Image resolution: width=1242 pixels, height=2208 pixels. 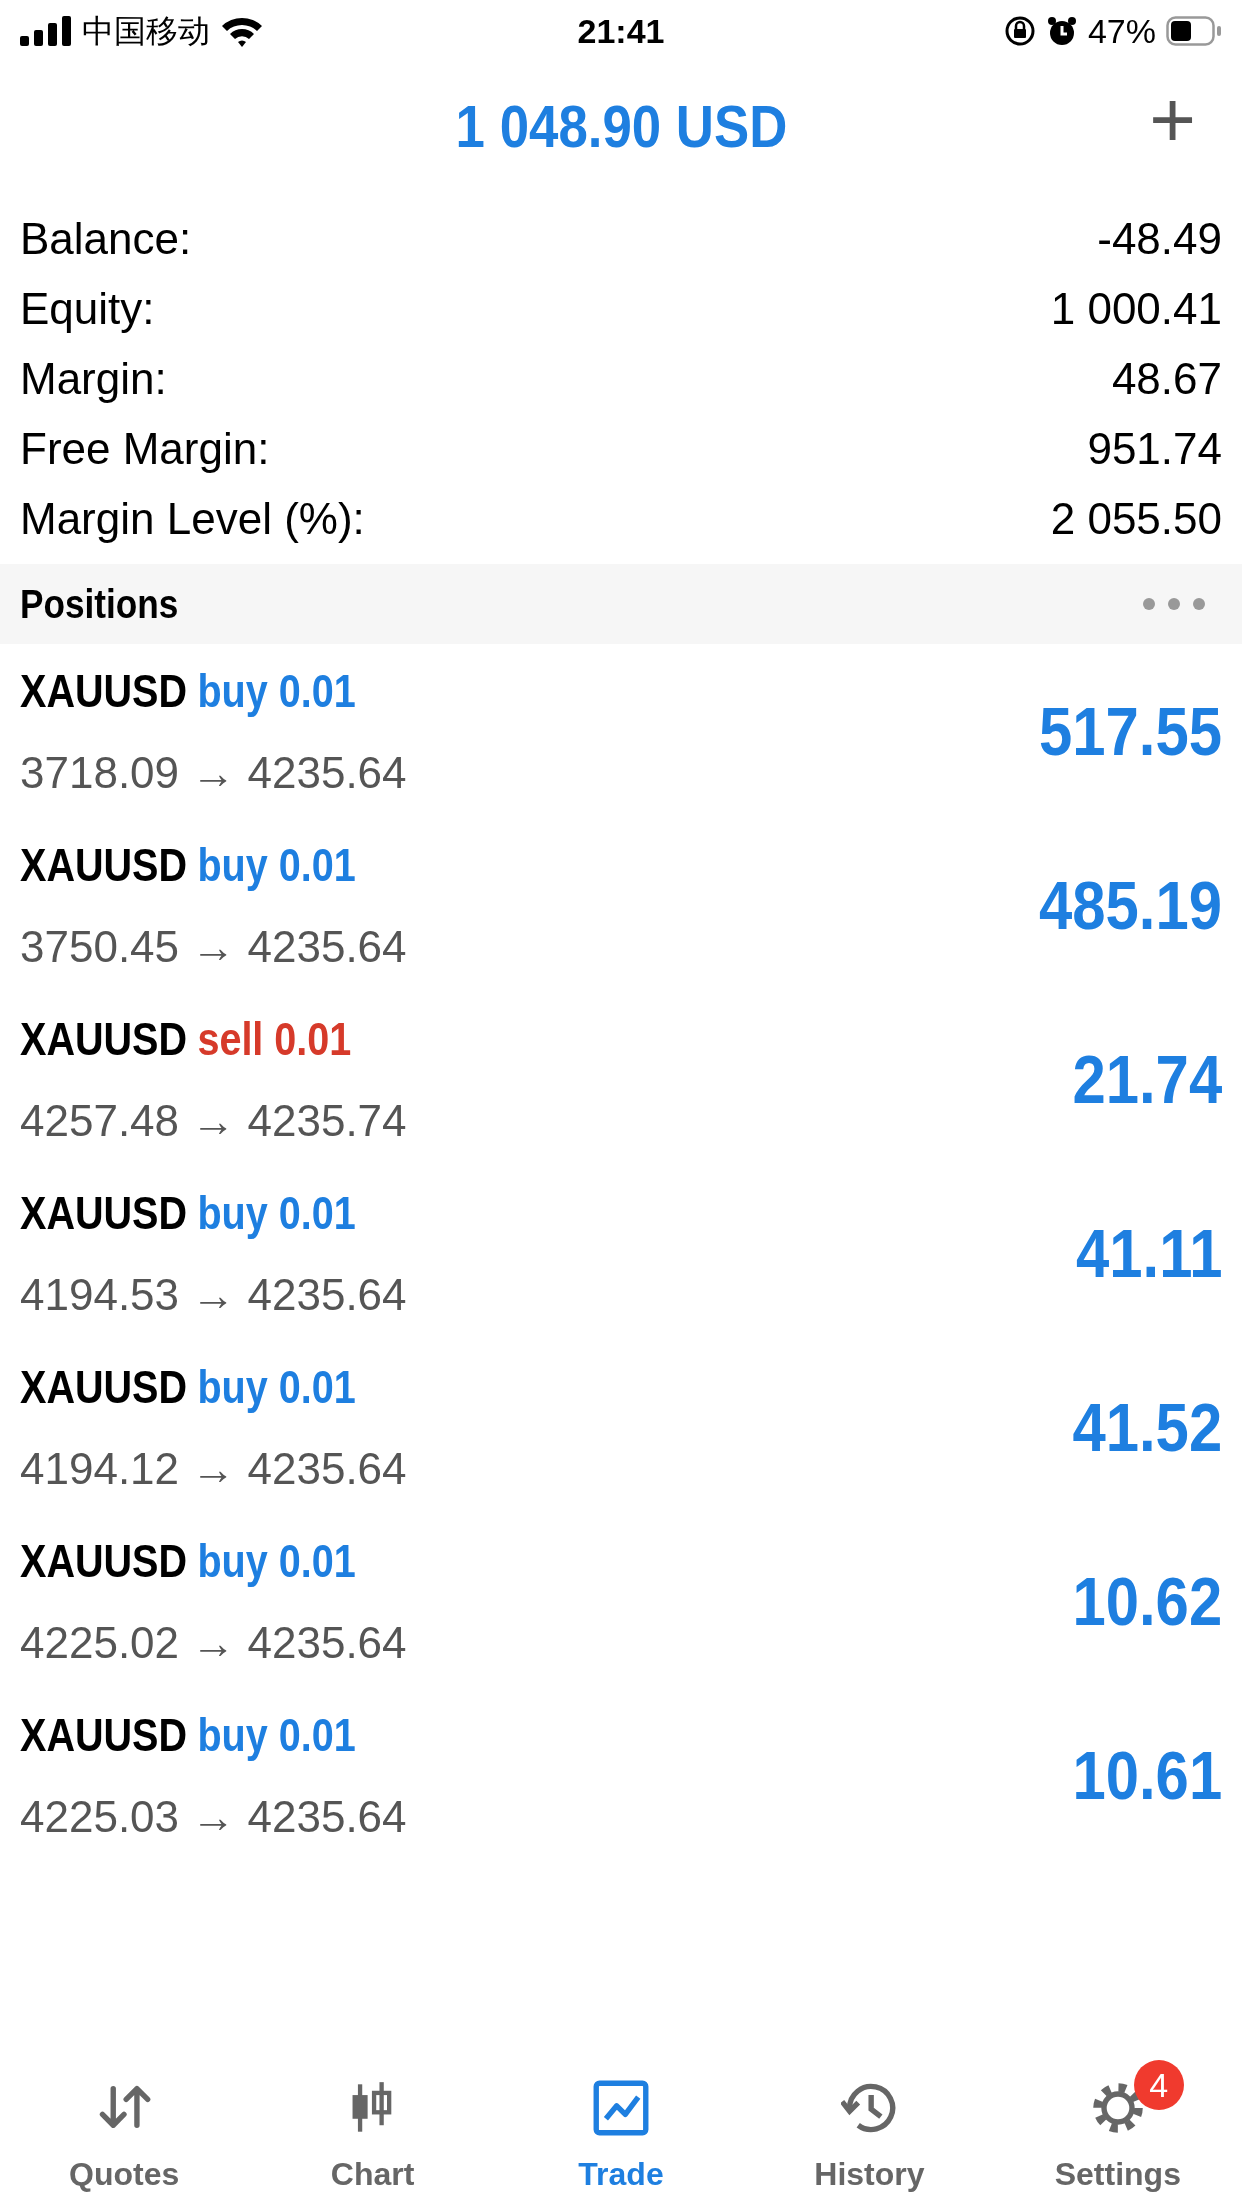 What do you see at coordinates (1130, 905) in the screenshot?
I see `profit-value: 485.19` at bounding box center [1130, 905].